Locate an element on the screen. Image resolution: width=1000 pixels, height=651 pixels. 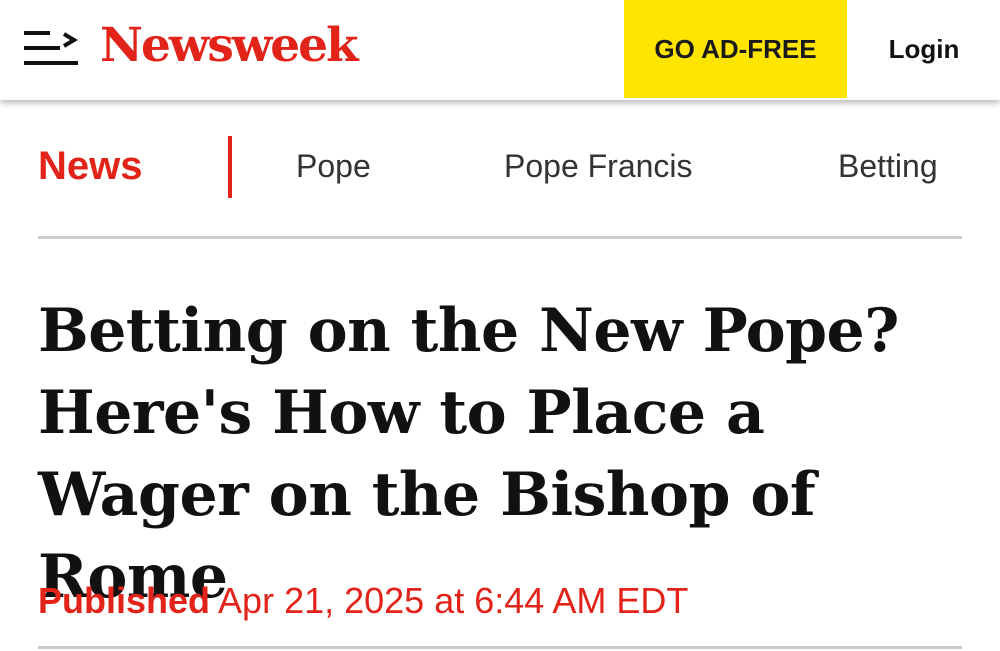
nav-tag-pope-francis: Pope Francis is located at coordinates (598, 166).